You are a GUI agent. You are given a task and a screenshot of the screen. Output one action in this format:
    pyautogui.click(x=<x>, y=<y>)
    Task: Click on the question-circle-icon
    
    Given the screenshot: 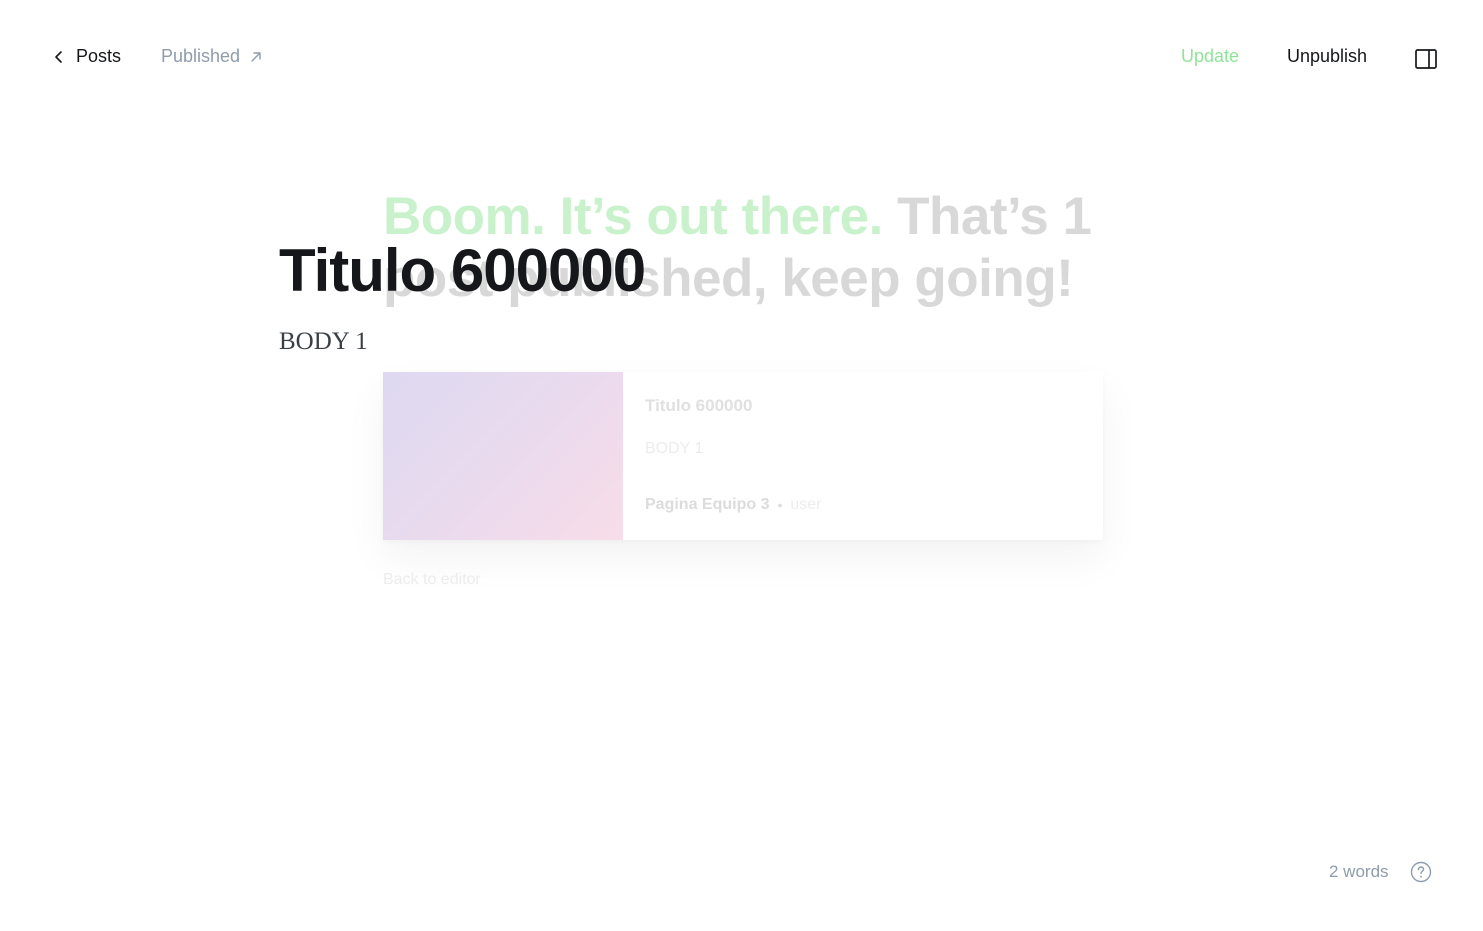 What is the action you would take?
    pyautogui.click(x=1421, y=872)
    